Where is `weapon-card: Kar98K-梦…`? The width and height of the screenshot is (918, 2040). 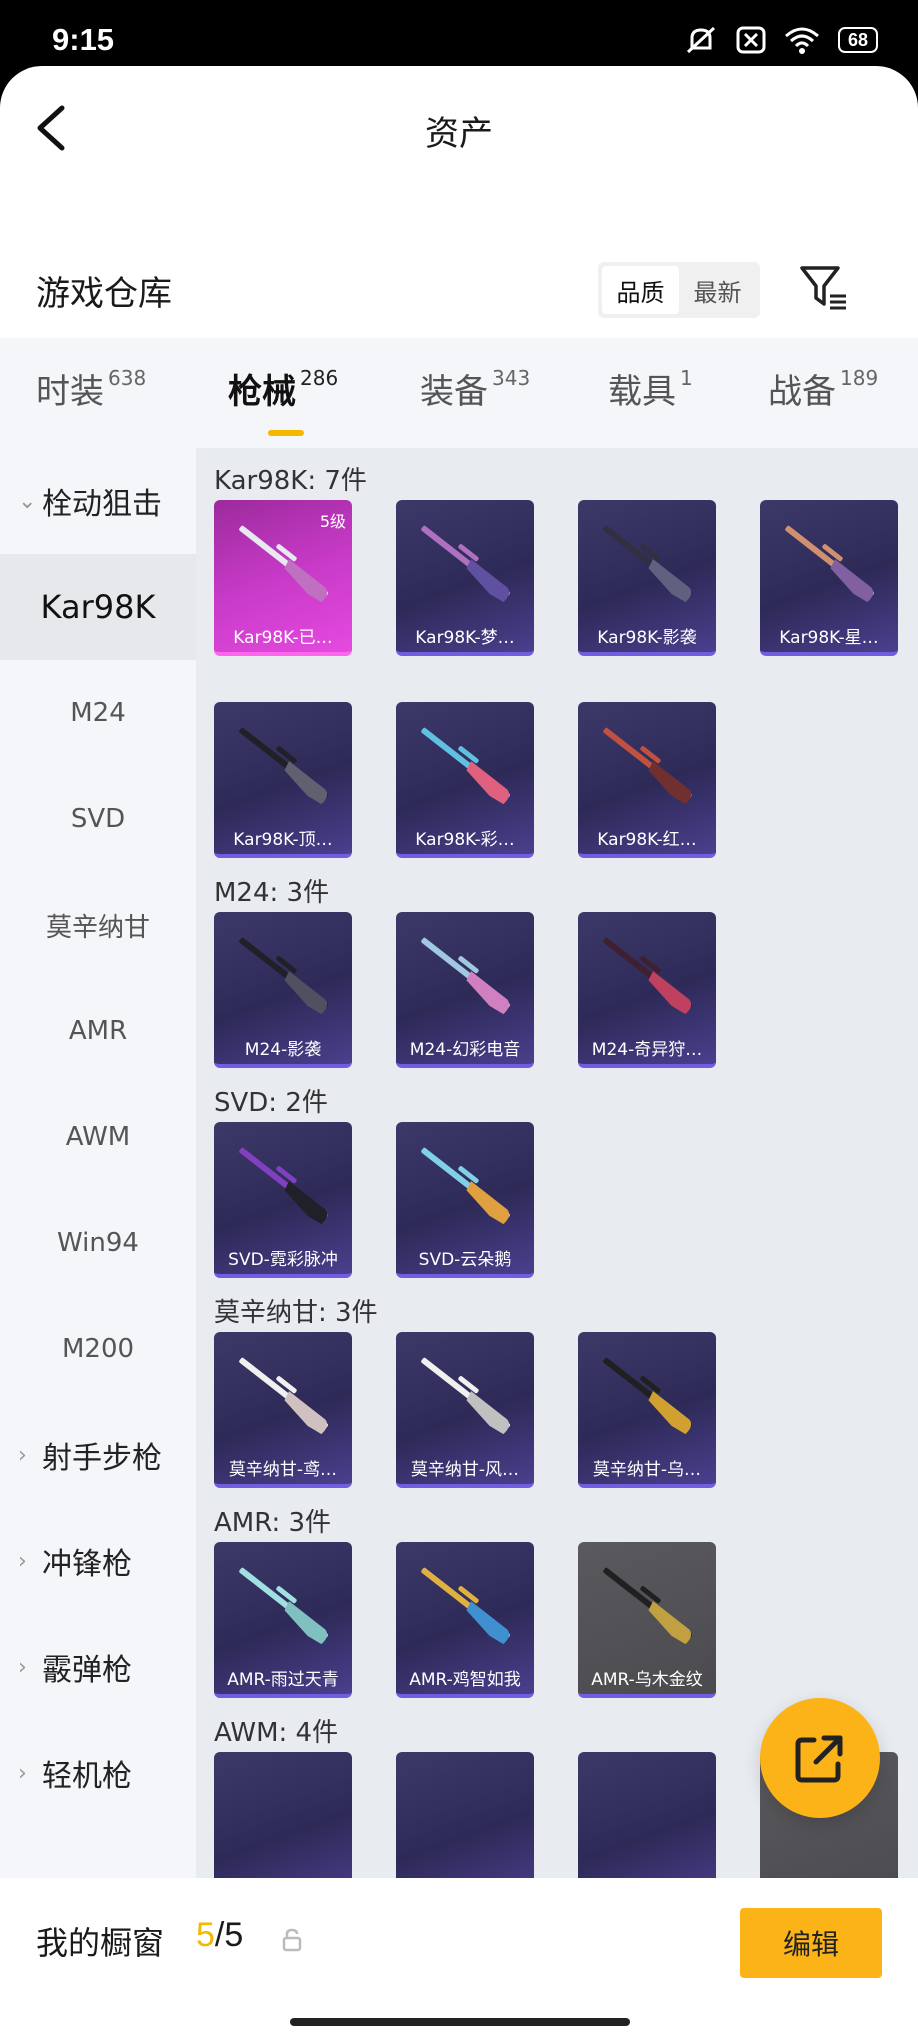
weapon-card: Kar98K-梦… is located at coordinates (465, 578).